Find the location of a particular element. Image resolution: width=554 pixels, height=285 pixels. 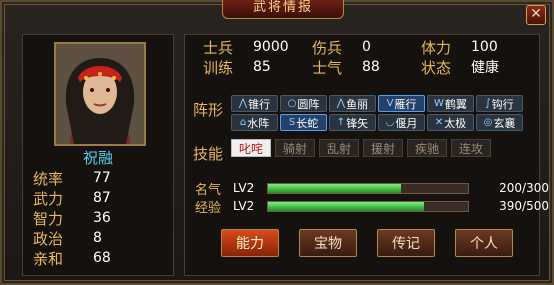

window-title: 武将情报 is located at coordinates (283, 9).